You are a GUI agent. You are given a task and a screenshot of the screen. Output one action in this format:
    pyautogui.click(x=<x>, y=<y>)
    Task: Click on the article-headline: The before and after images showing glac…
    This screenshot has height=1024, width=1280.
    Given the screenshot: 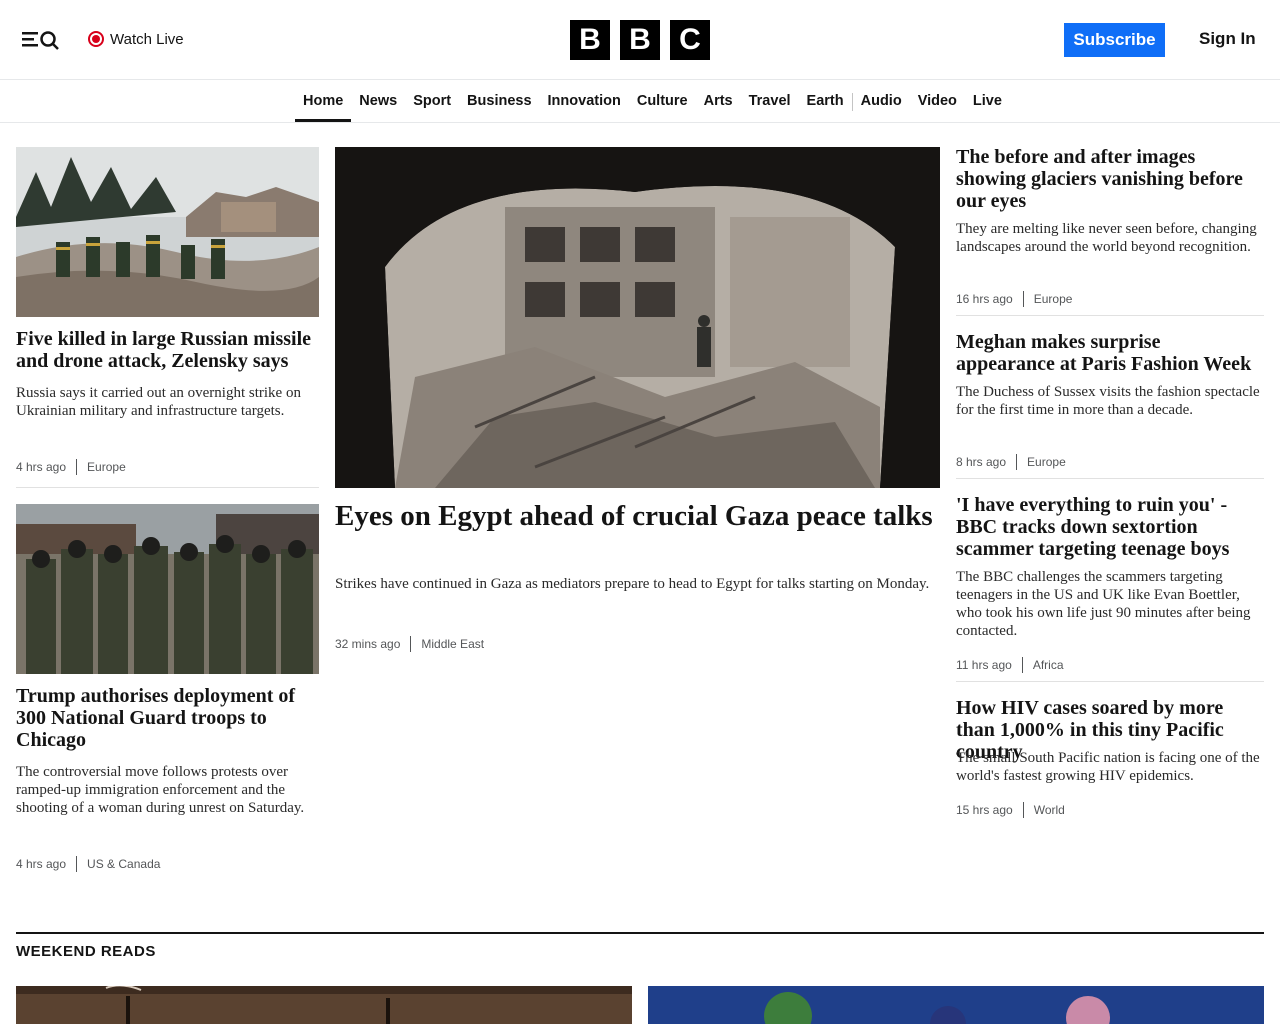 What is the action you would take?
    pyautogui.click(x=1110, y=179)
    